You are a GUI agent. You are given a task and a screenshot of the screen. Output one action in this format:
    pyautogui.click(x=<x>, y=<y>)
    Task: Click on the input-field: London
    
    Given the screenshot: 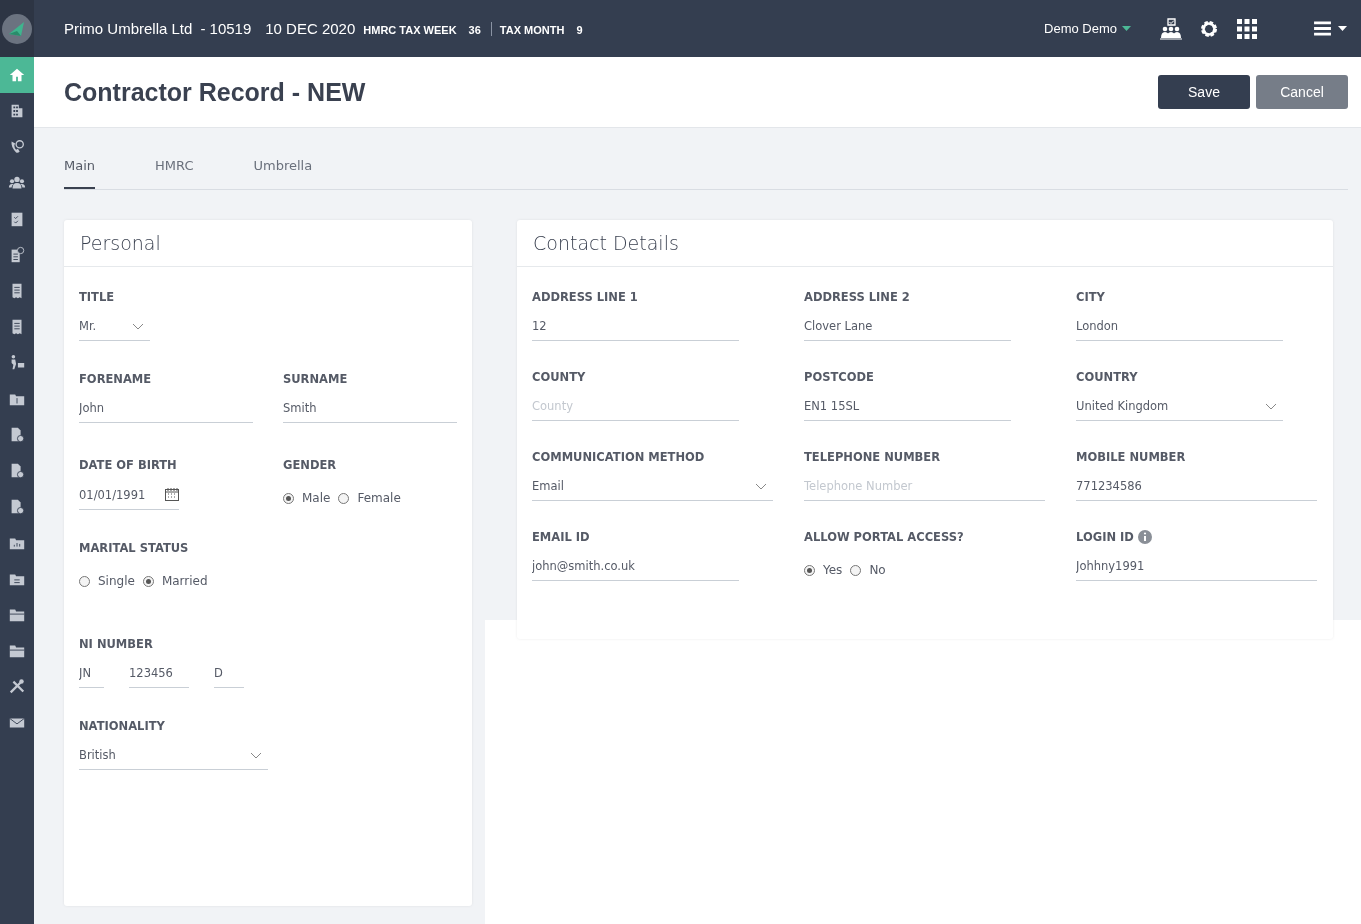 What is the action you would take?
    pyautogui.click(x=1179, y=326)
    